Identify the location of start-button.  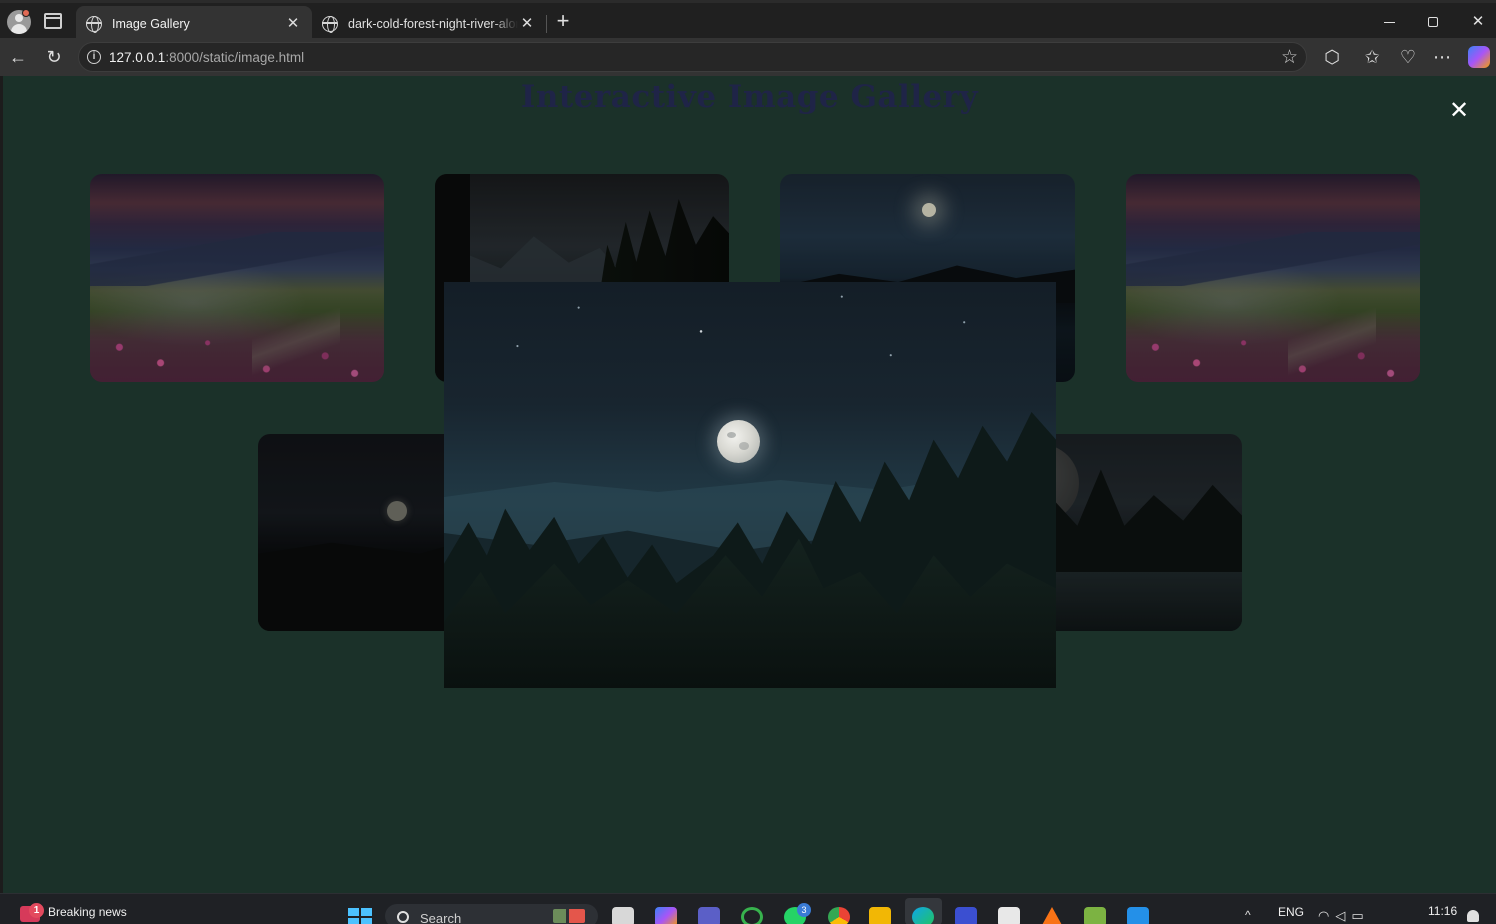
(360, 916).